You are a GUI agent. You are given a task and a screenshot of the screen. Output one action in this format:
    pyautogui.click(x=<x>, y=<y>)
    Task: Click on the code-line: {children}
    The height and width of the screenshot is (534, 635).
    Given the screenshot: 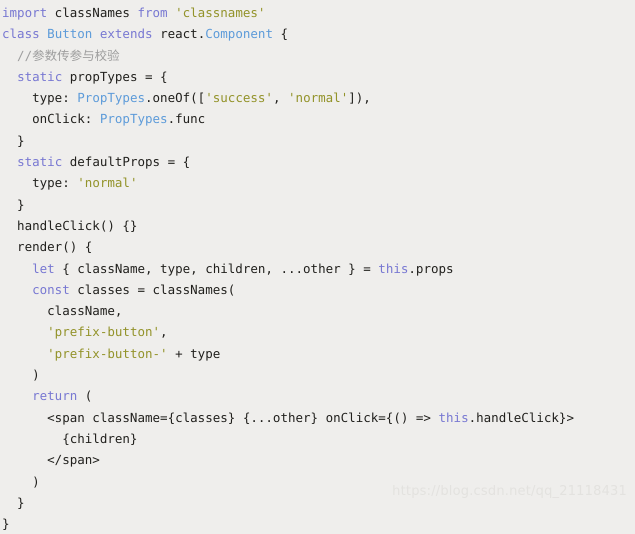 What is the action you would take?
    pyautogui.click(x=318, y=438)
    